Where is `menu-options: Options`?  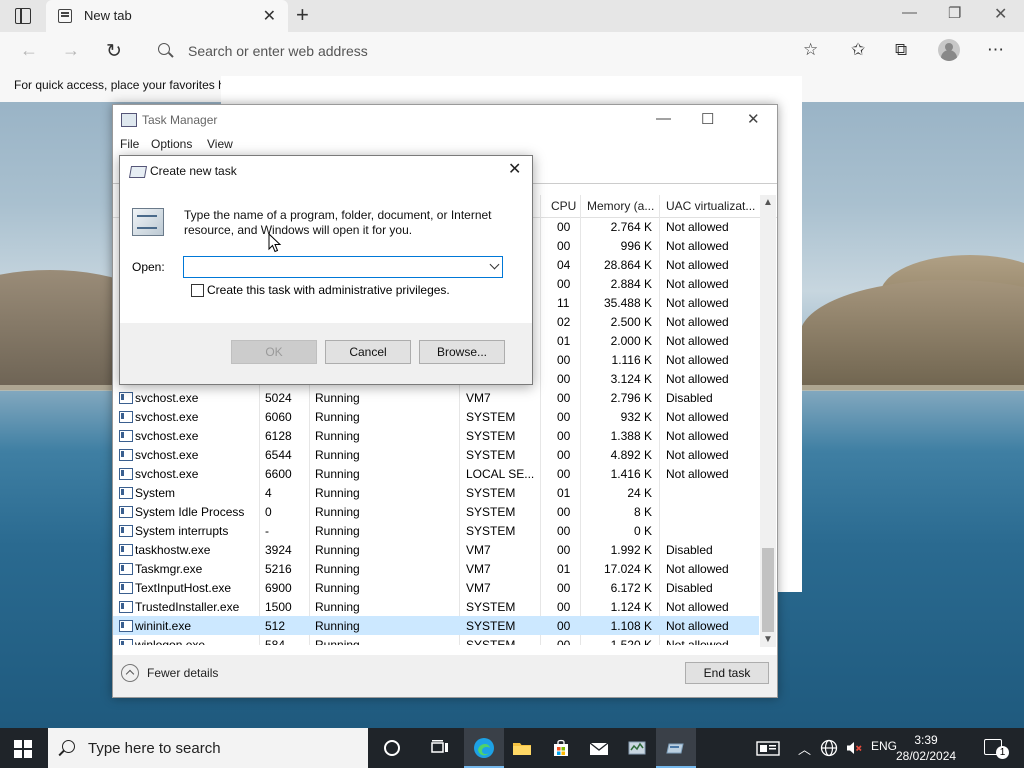 menu-options: Options is located at coordinates (171, 144).